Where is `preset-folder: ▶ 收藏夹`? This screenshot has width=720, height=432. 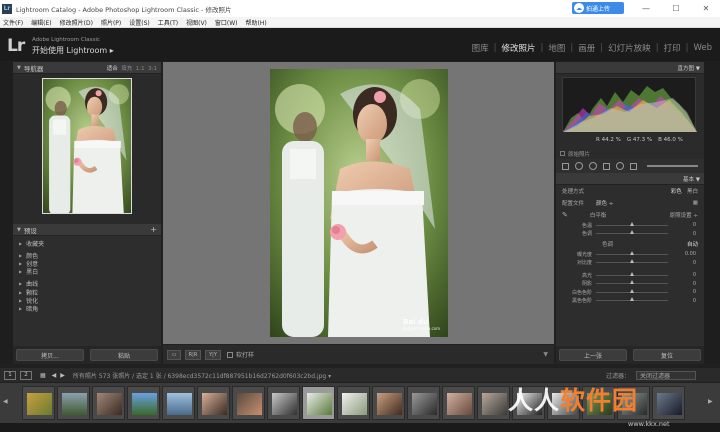
preset-folder: ▶ 收藏夹 is located at coordinates (87, 243).